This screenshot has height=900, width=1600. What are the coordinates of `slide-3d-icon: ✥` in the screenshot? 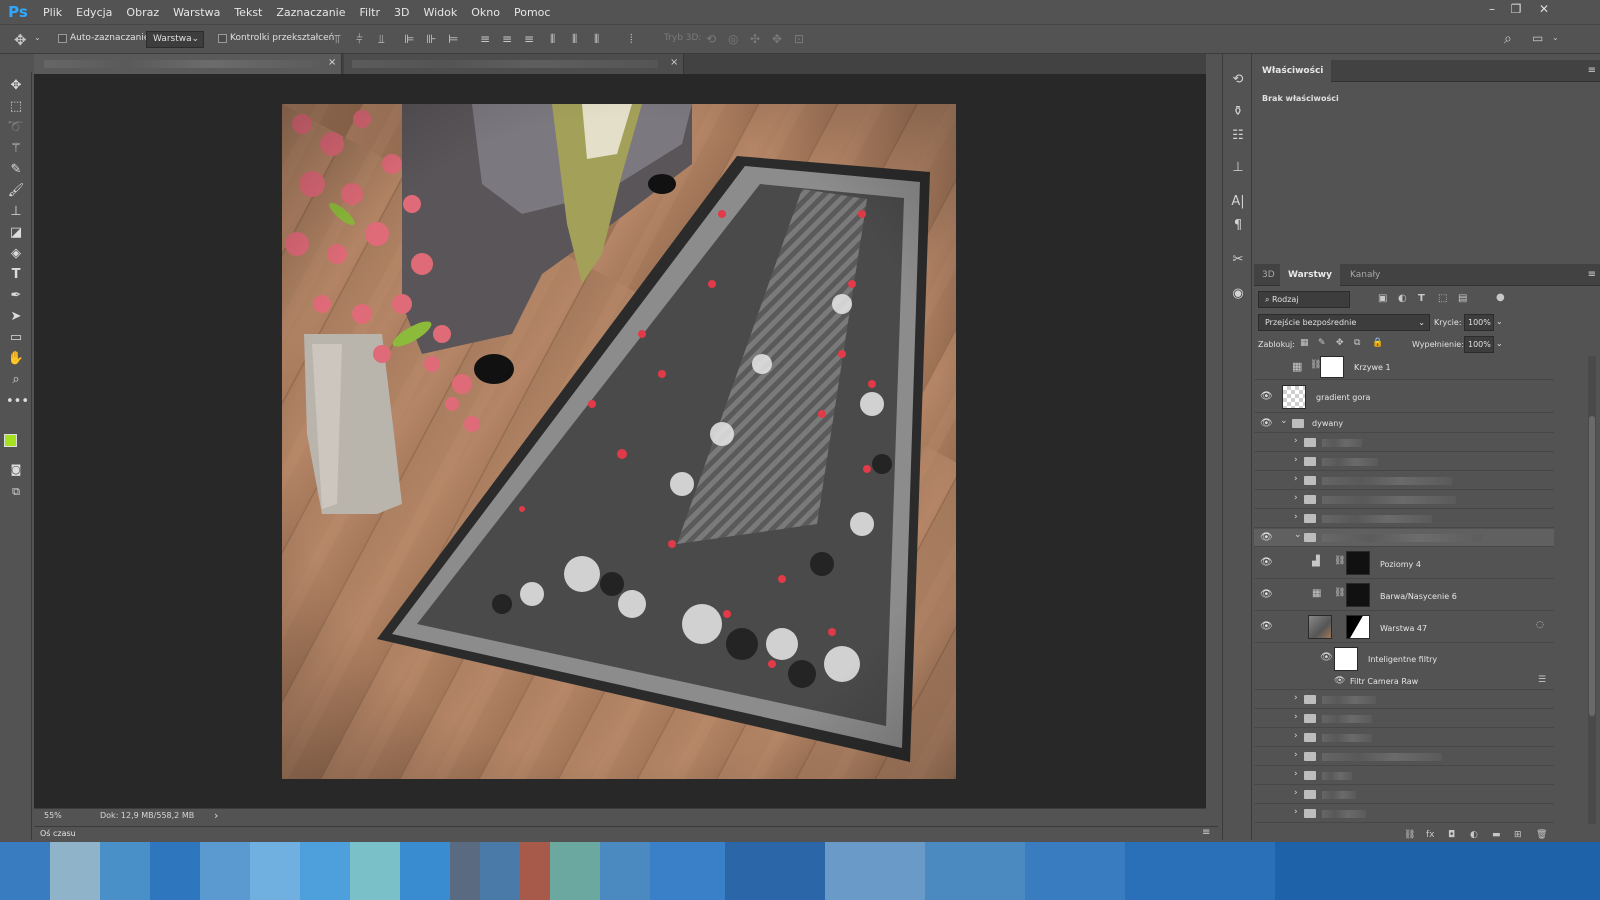 It's located at (777, 39).